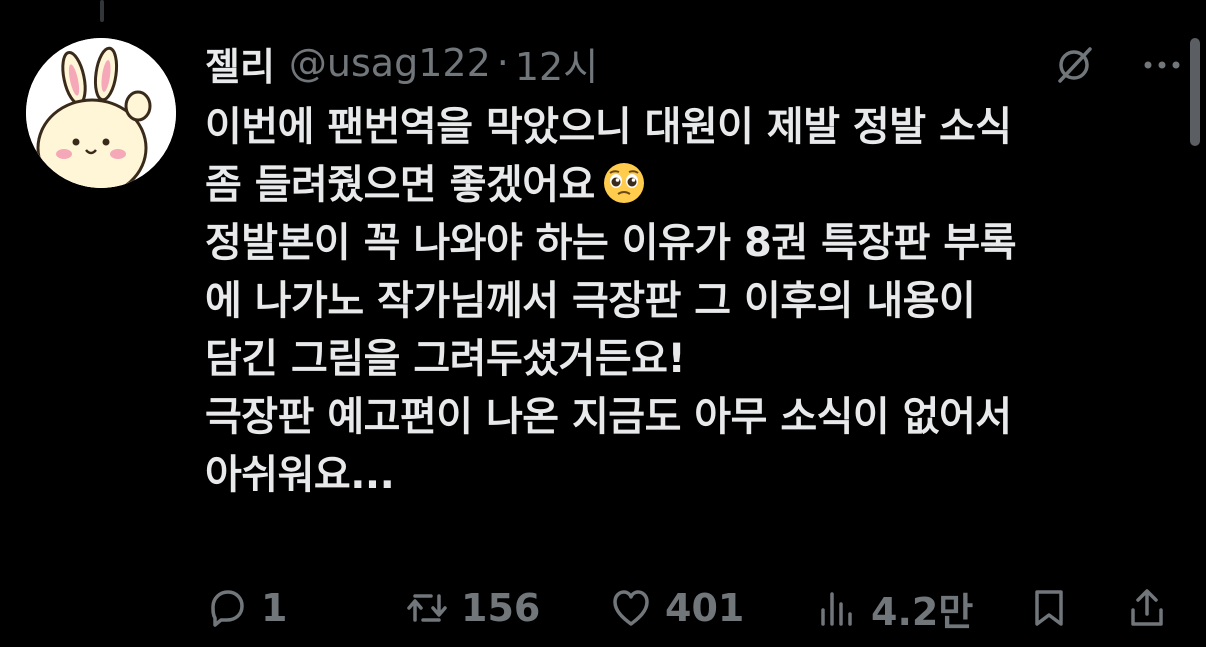  I want to click on views-button: 4.2만, so click(894, 608).